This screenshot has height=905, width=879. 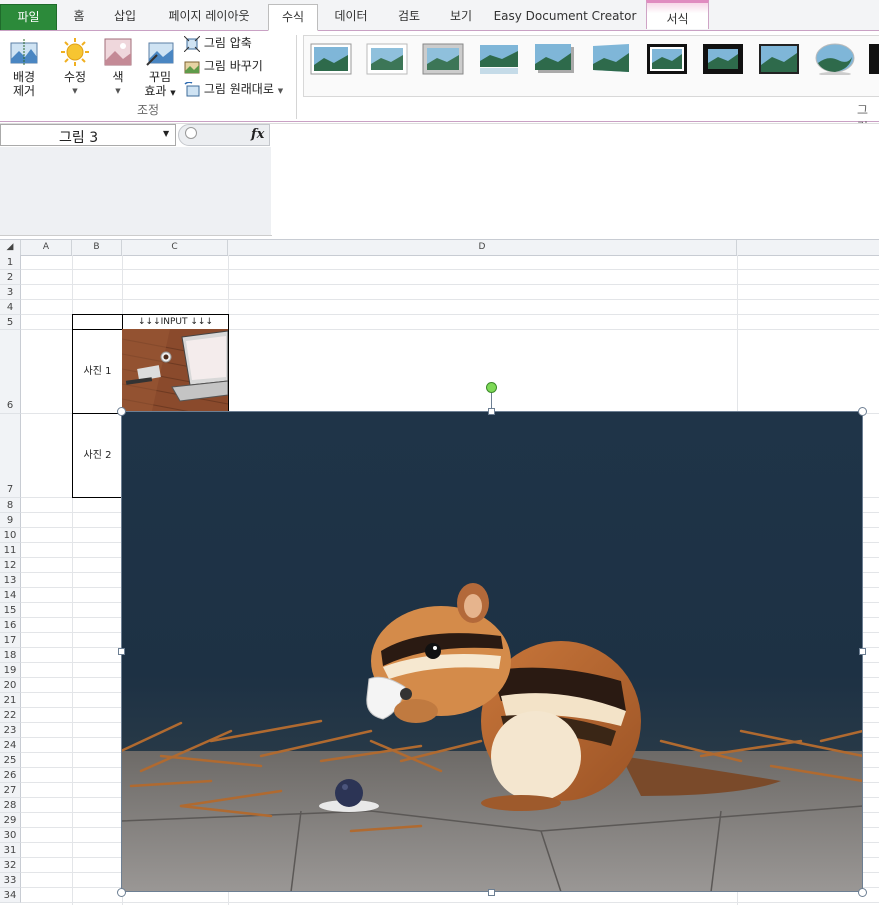 What do you see at coordinates (121, 892) in the screenshot?
I see `resize-handle-bottom-left` at bounding box center [121, 892].